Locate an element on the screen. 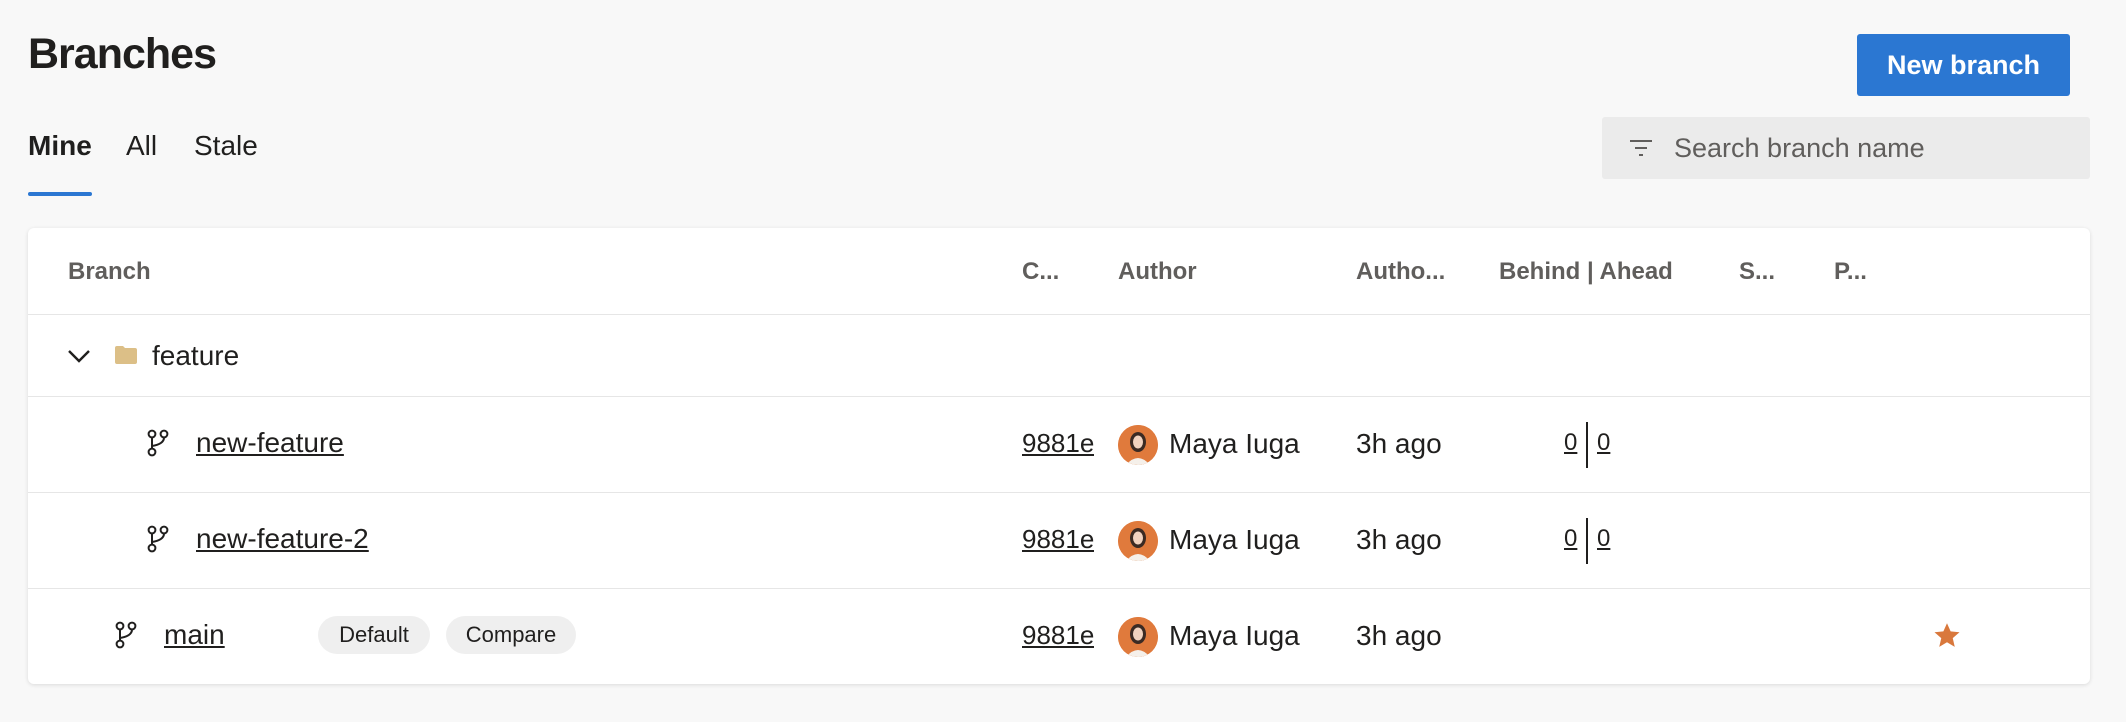 The image size is (2126, 722). page-title: Branches is located at coordinates (122, 54).